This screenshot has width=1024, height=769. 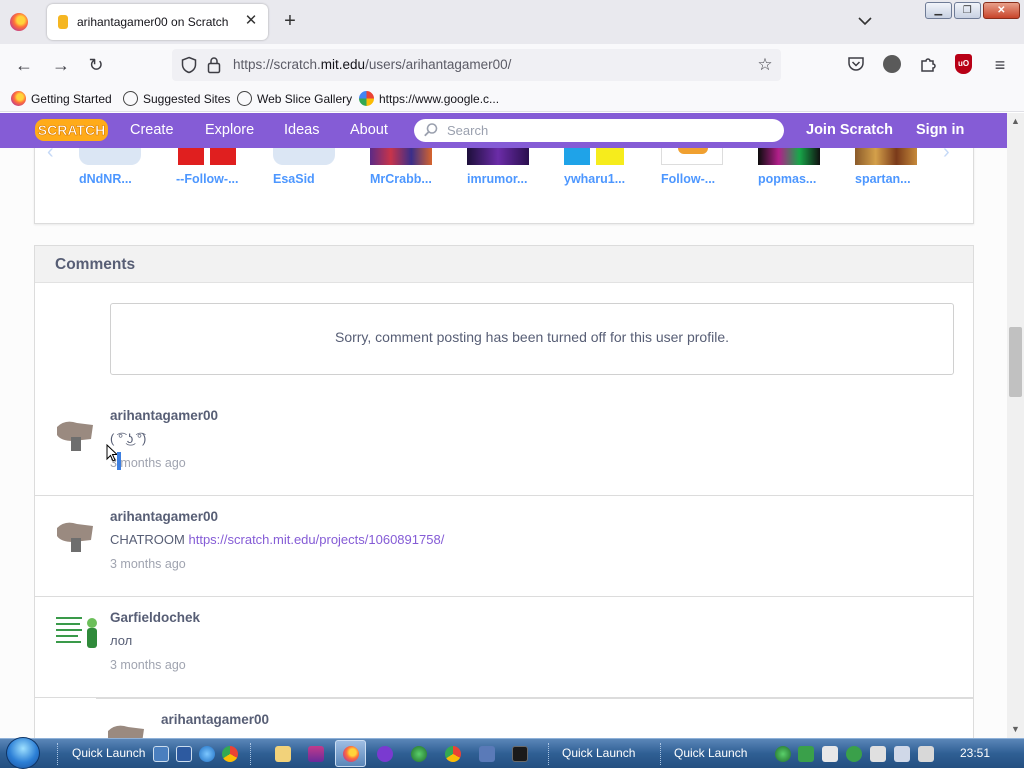 I want to click on show-desktop-icon, so click(x=161, y=754).